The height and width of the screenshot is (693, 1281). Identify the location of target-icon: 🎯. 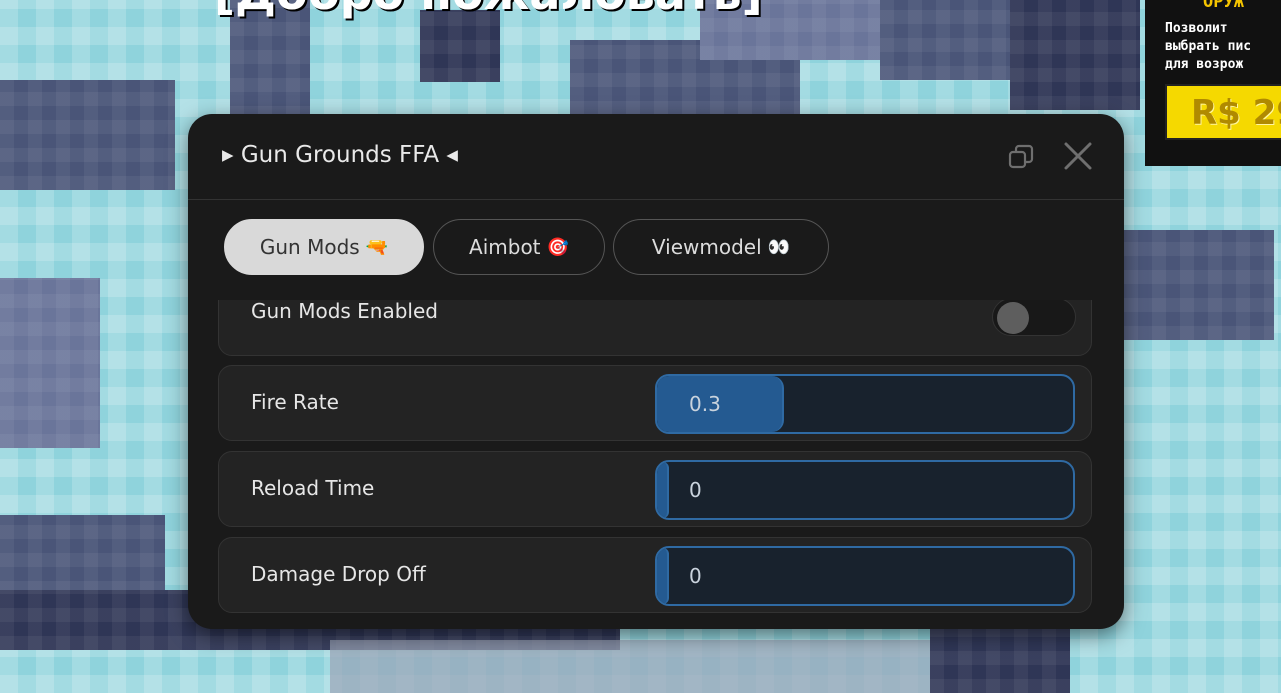
(557, 247).